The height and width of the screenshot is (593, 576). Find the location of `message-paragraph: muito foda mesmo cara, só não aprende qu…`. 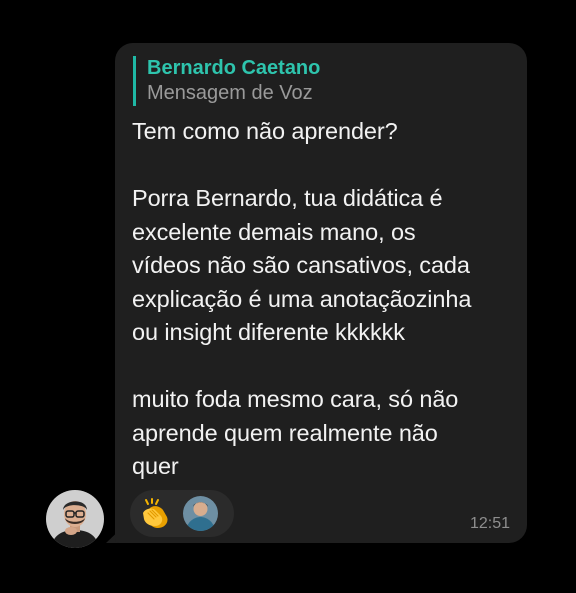

message-paragraph: muito foda mesmo cara, só não aprende qu… is located at coordinates (295, 432).